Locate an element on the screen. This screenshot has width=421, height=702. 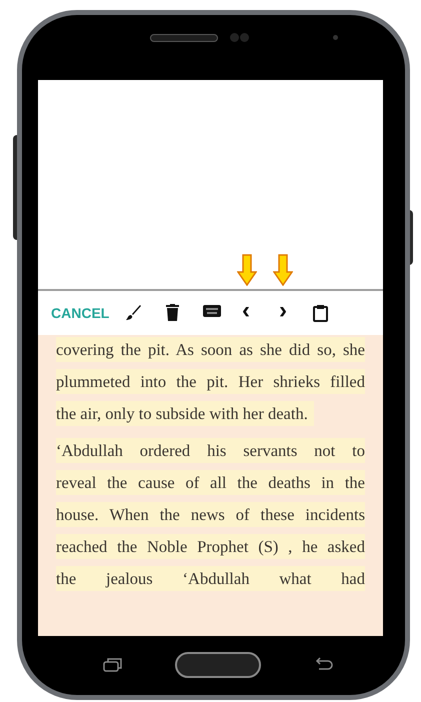
back-icon is located at coordinates (323, 665).